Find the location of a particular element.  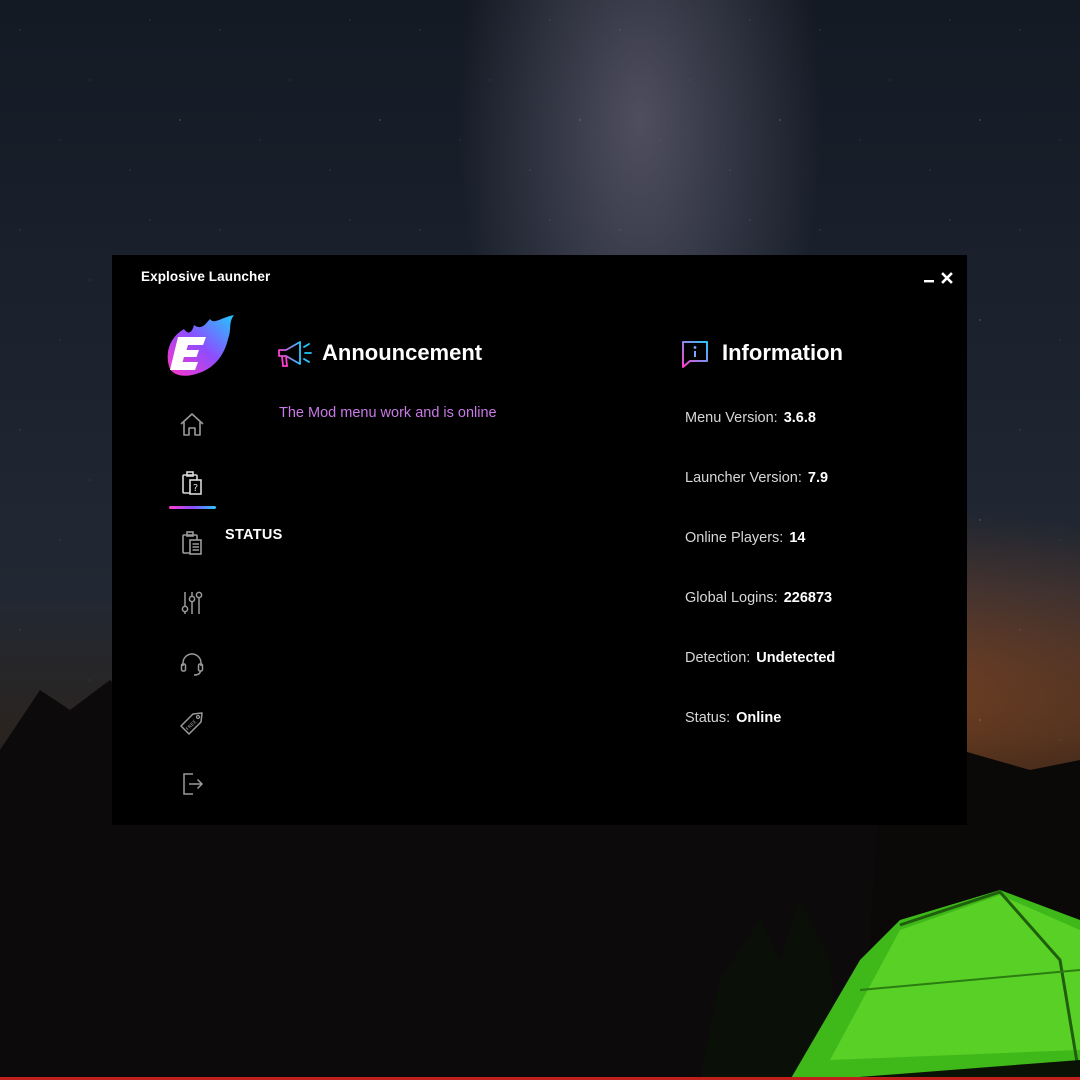

info-chat-icon is located at coordinates (695, 354).